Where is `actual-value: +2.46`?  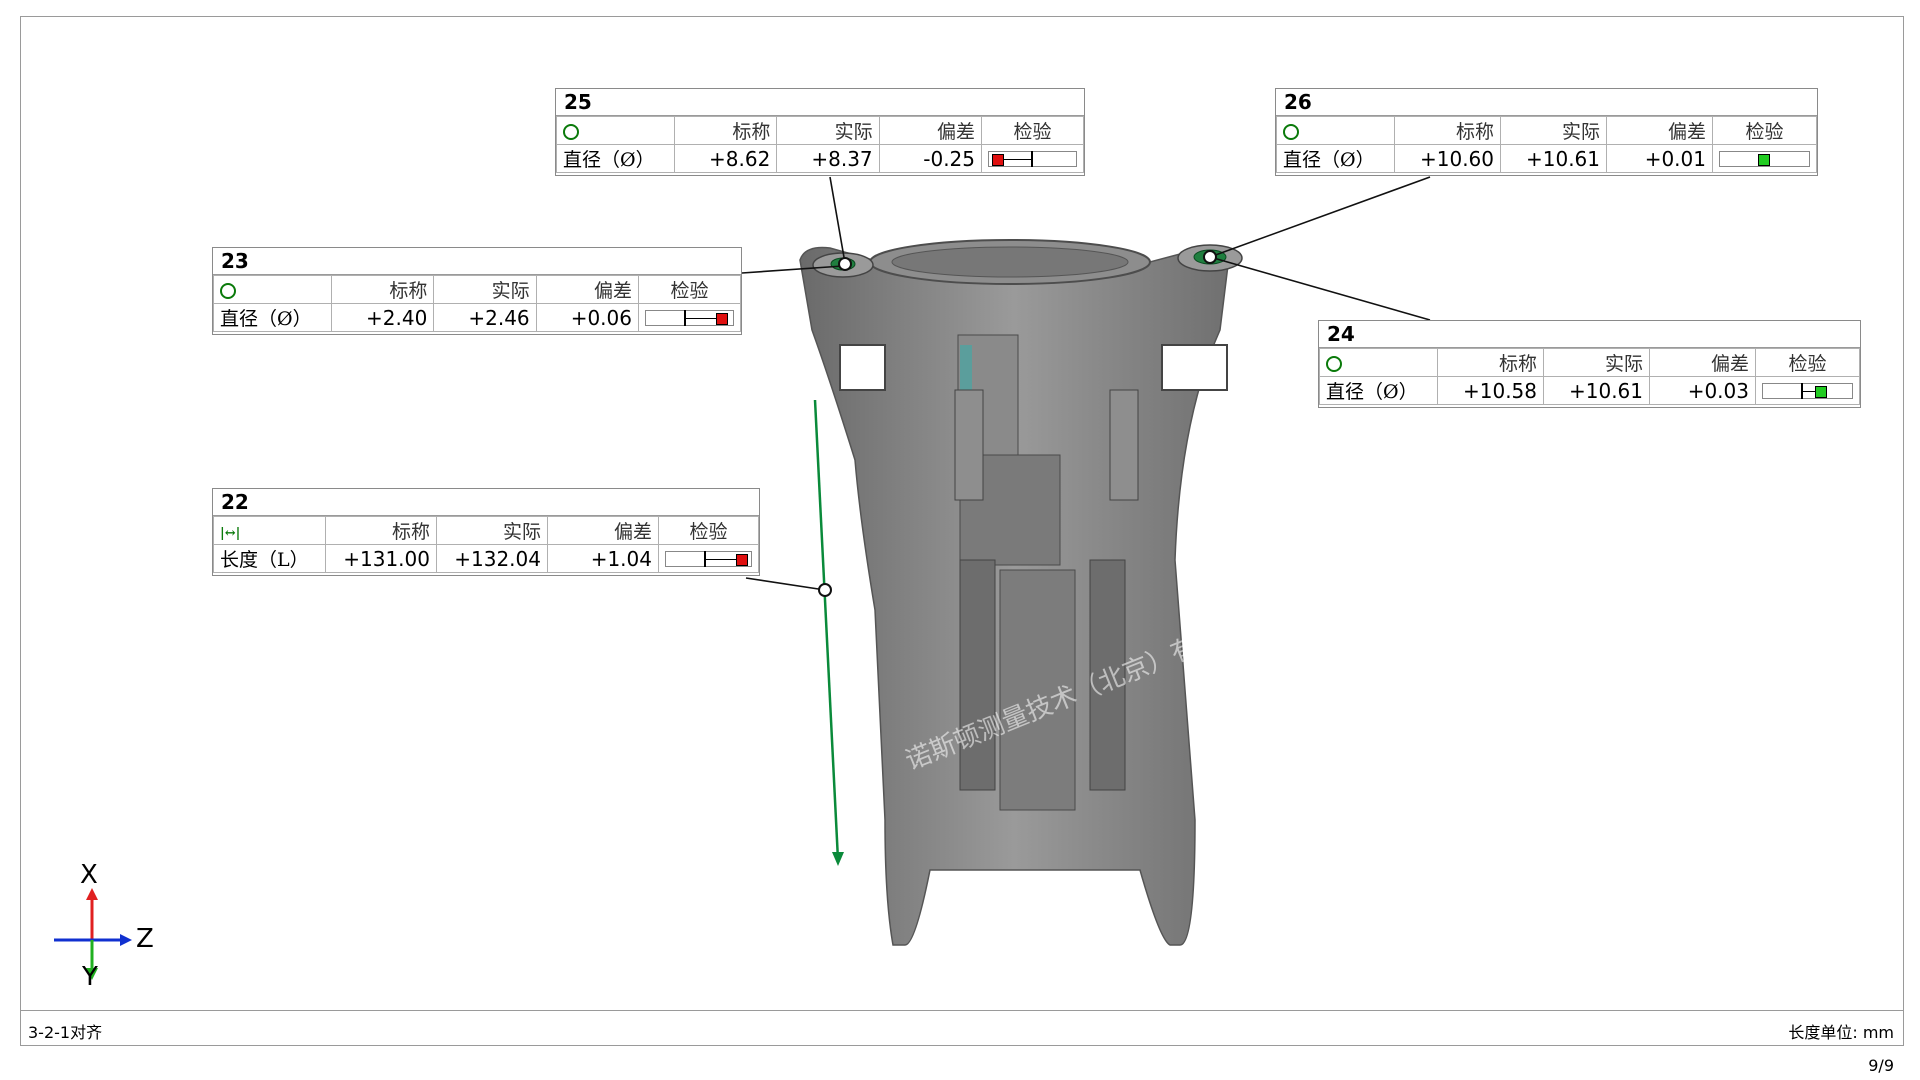
actual-value: +2.46 is located at coordinates (485, 317).